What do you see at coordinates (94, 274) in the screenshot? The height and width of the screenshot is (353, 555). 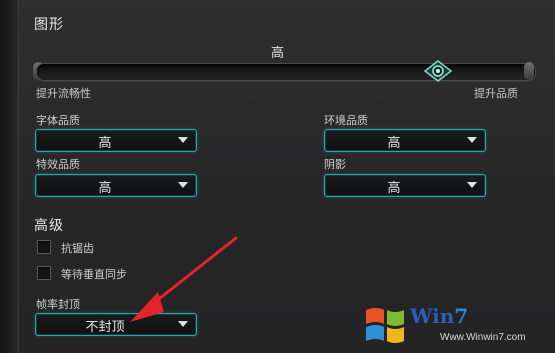 I see `vsync-label: 等待垂直同步` at bounding box center [94, 274].